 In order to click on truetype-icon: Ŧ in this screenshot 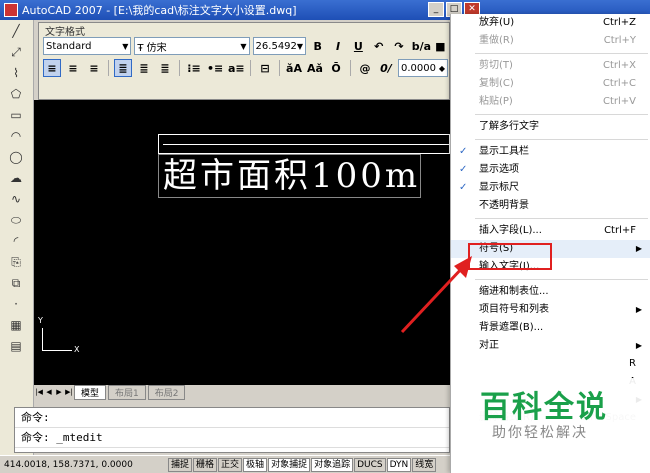, I will do `click(140, 48)`.